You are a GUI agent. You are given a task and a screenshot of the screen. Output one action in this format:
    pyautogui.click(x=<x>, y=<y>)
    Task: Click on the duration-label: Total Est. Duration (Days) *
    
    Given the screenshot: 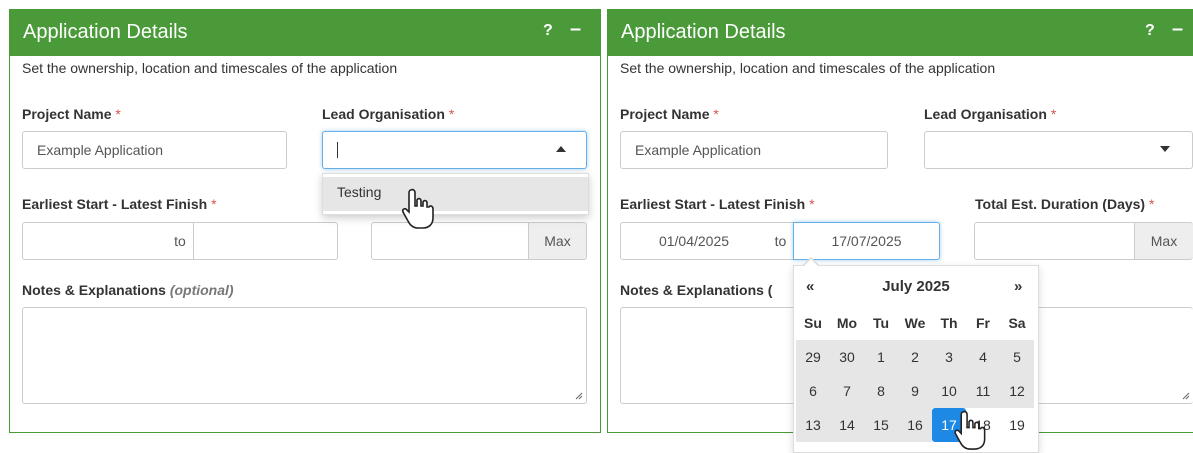 What is the action you would take?
    pyautogui.click(x=1065, y=204)
    